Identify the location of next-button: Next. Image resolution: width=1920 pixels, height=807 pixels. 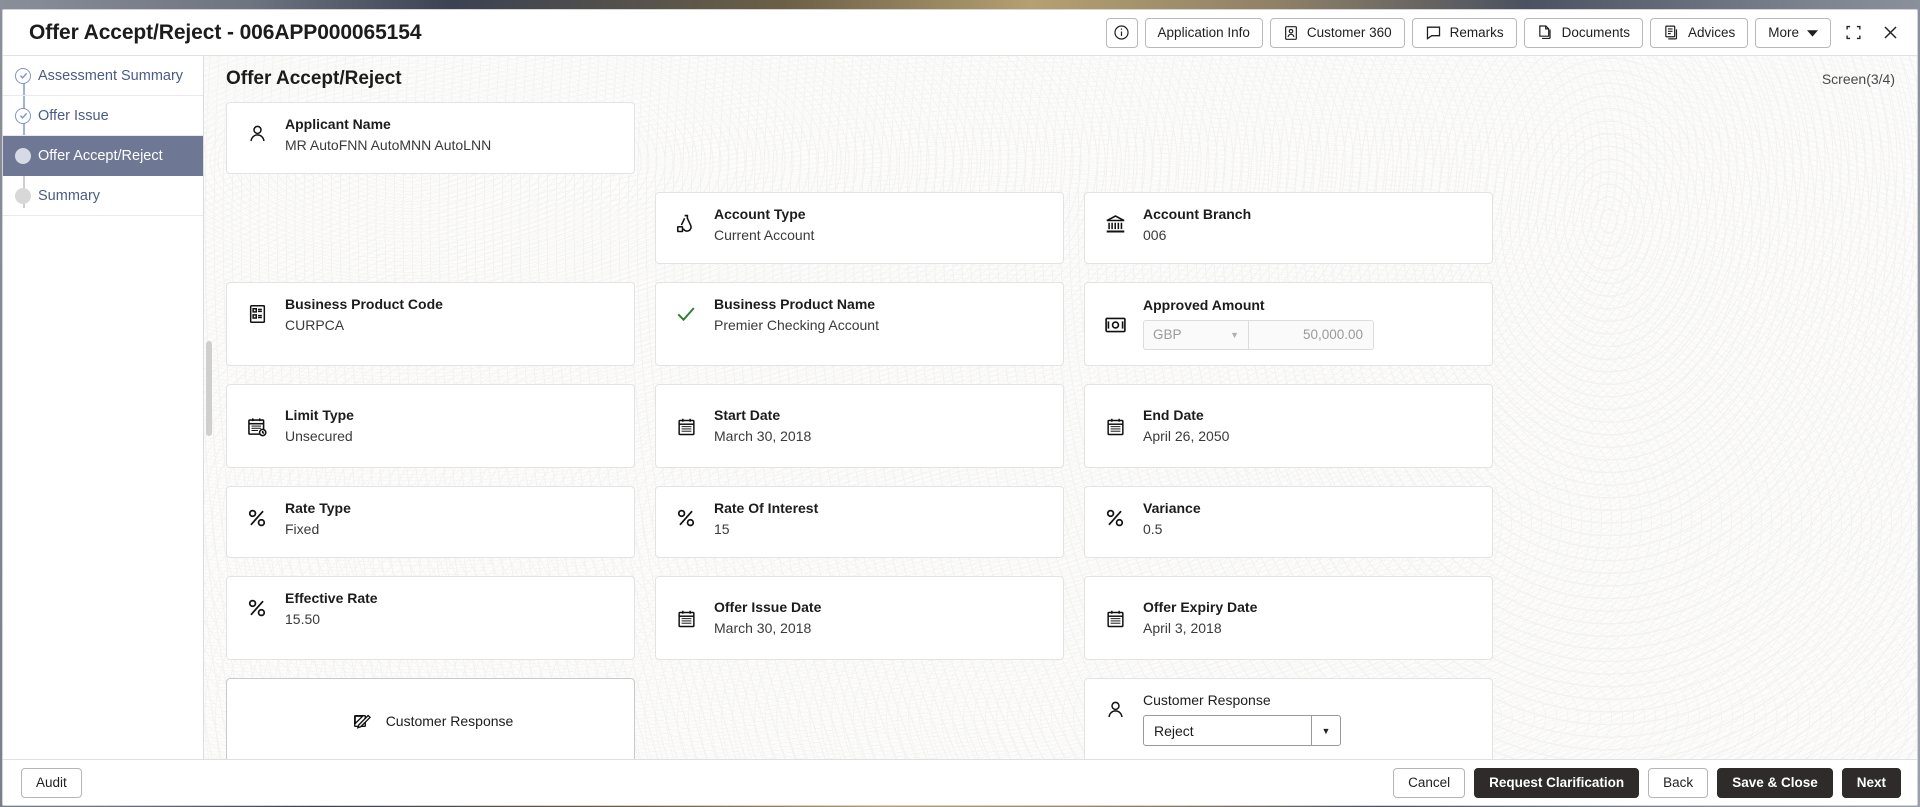
(1871, 782).